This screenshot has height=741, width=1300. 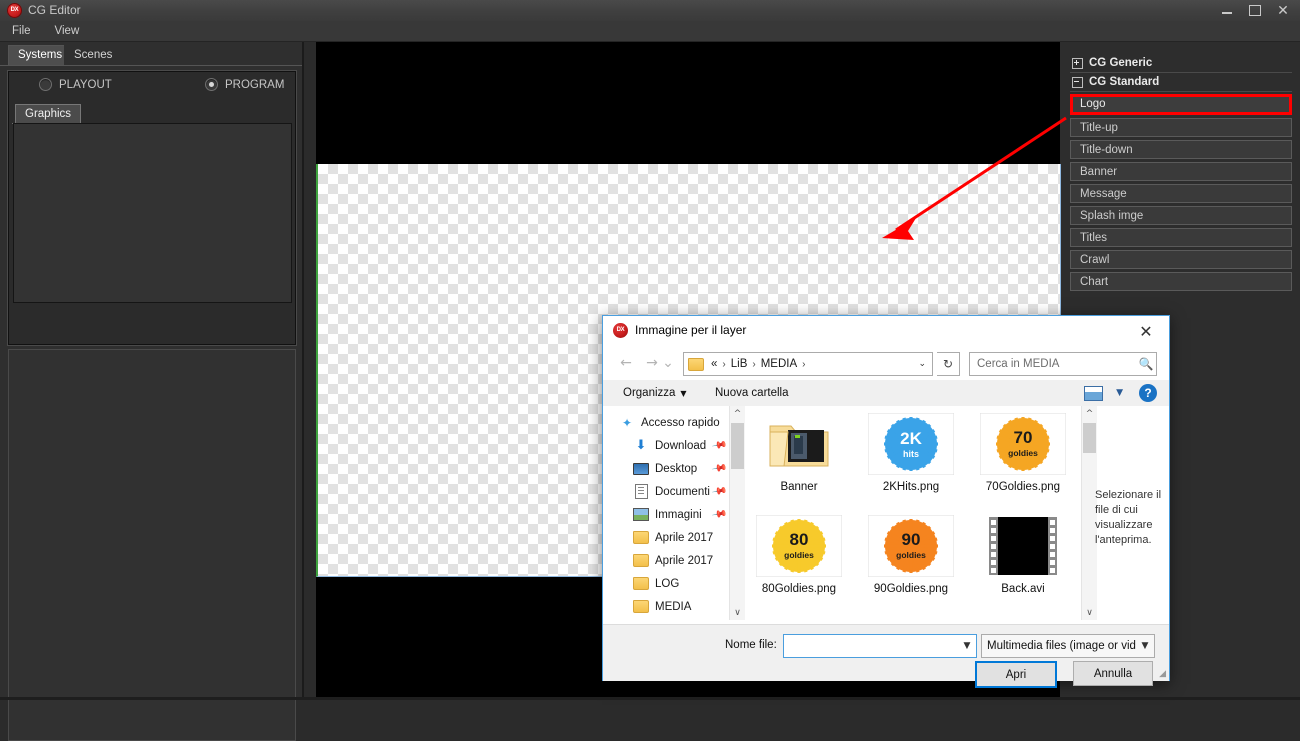 I want to click on file-item-banner: Banner, so click(x=799, y=461).